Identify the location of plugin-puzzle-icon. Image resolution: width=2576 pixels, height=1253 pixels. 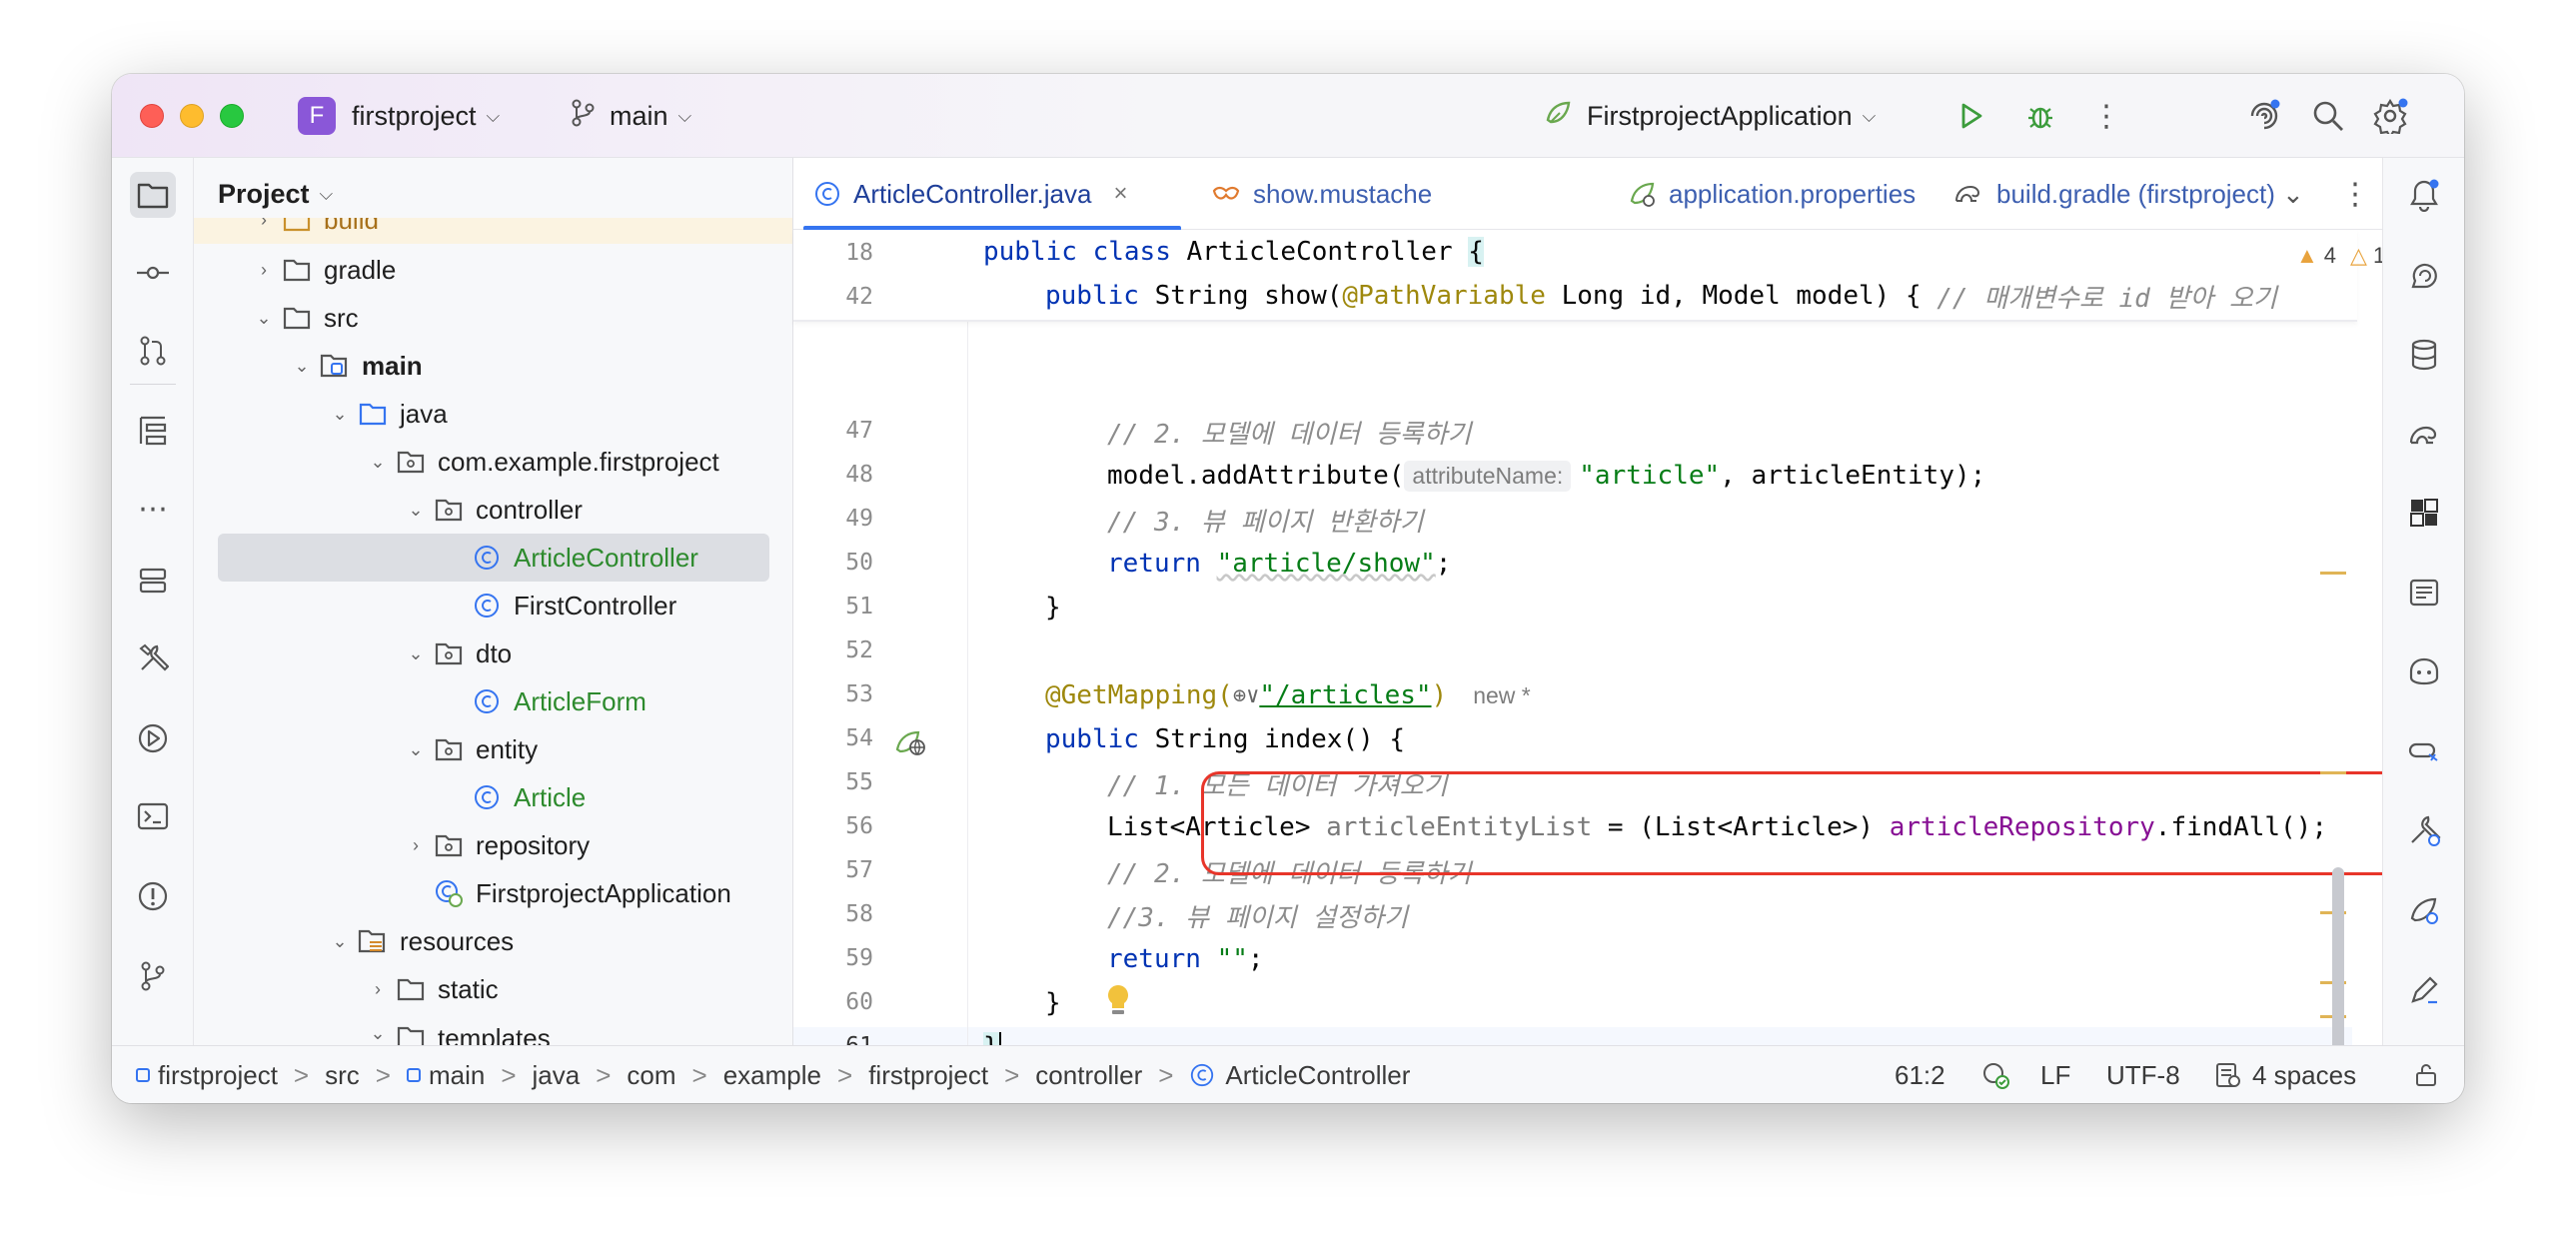
(2424, 513).